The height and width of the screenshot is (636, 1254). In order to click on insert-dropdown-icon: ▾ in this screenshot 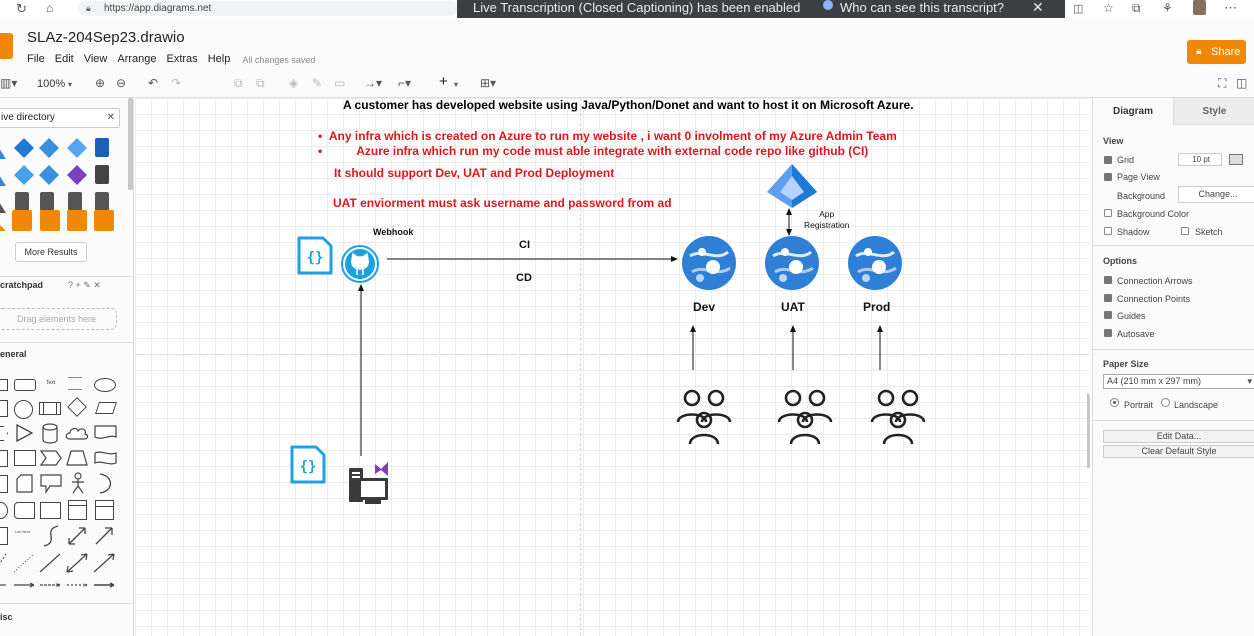, I will do `click(456, 84)`.